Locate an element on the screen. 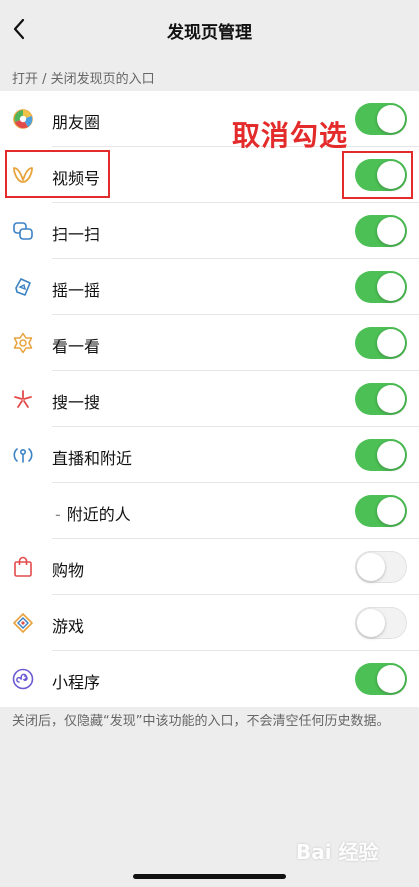 This screenshot has height=887, width=419. list-item-shake: 摇一摇 is located at coordinates (209, 287).